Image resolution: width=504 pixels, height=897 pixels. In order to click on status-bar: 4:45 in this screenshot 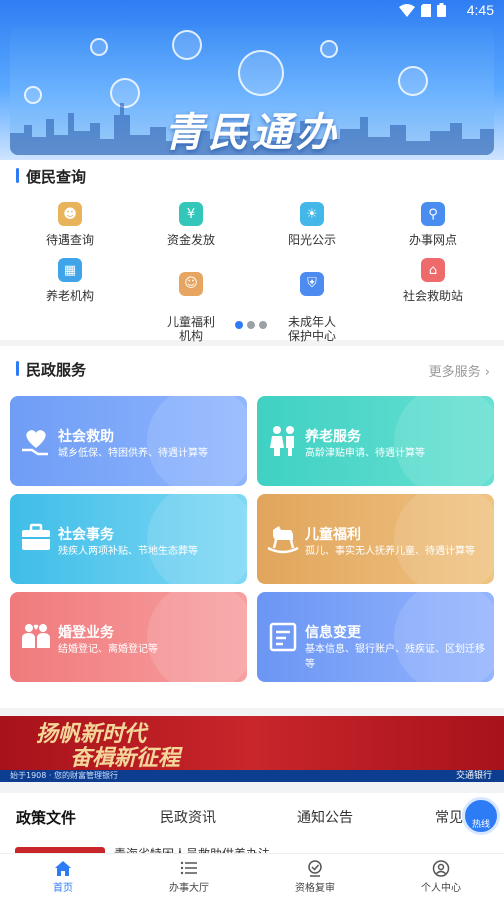, I will do `click(252, 11)`.